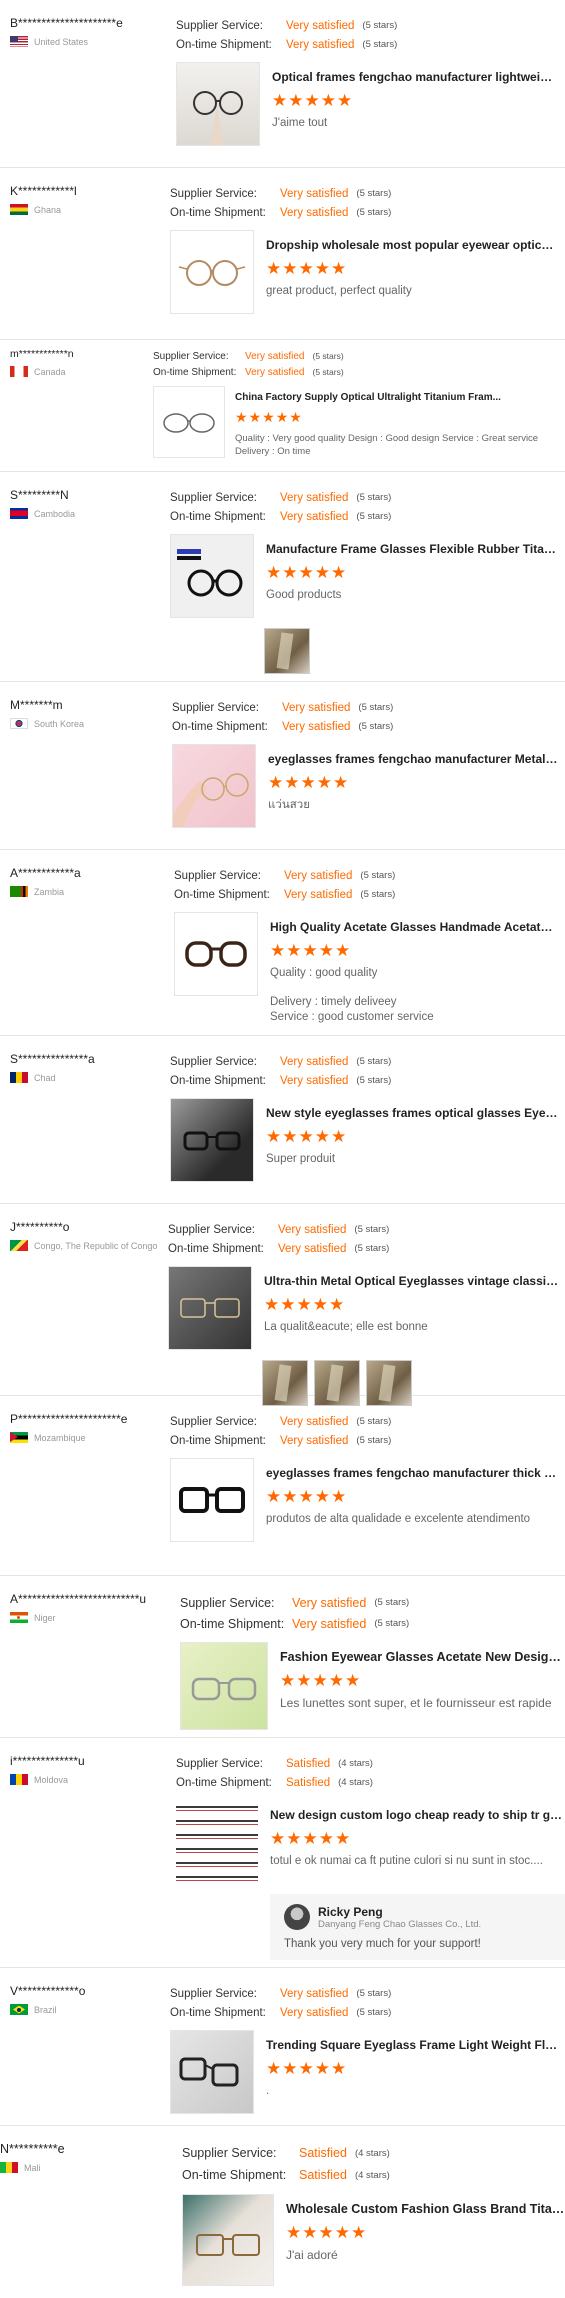  Describe the element at coordinates (90, 891) in the screenshot. I see `reviewer-country: Zambia` at that location.